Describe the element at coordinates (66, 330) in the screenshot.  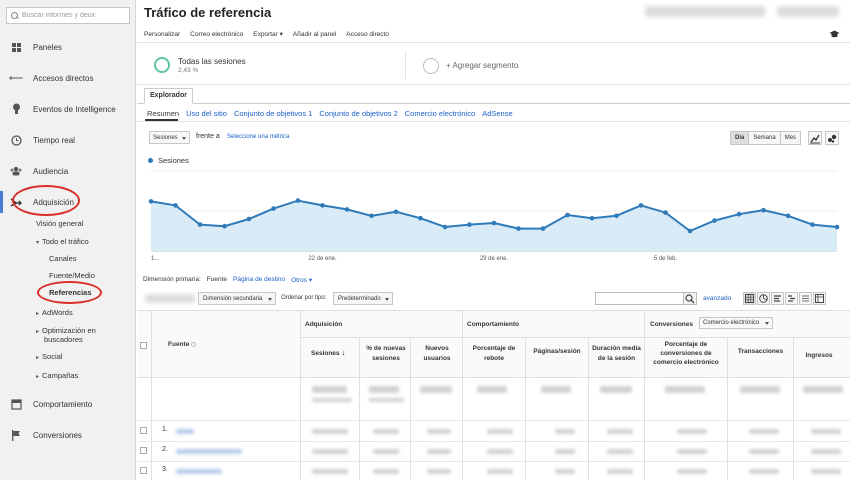
I see `sidebar-sub-optimizacion: ▸ Optimización en` at that location.